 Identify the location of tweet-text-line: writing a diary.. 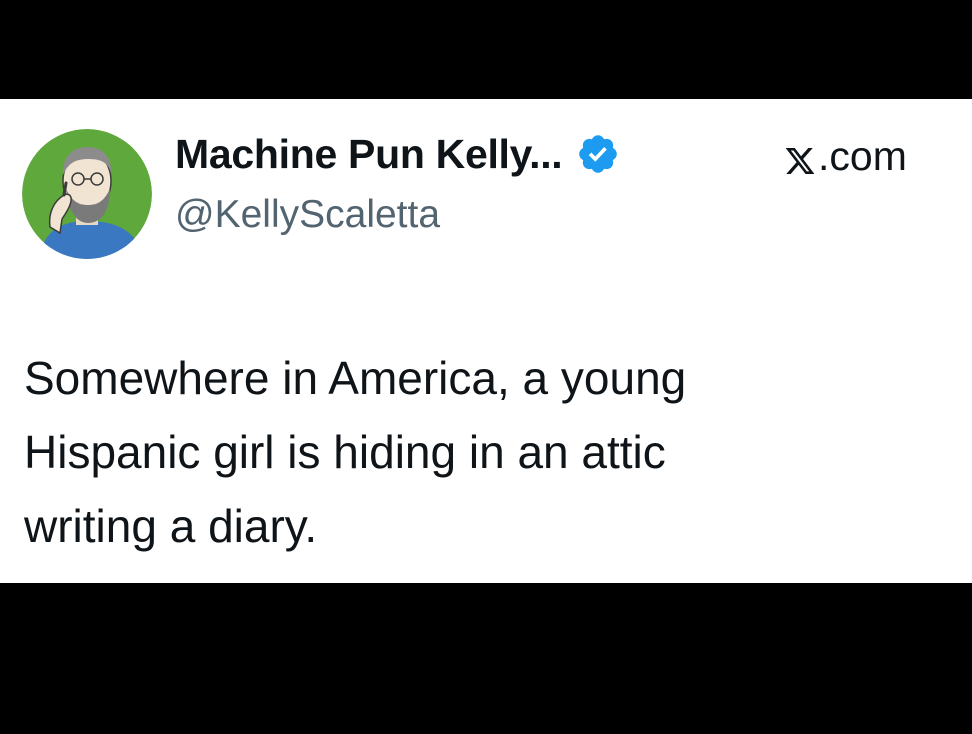
(171, 526).